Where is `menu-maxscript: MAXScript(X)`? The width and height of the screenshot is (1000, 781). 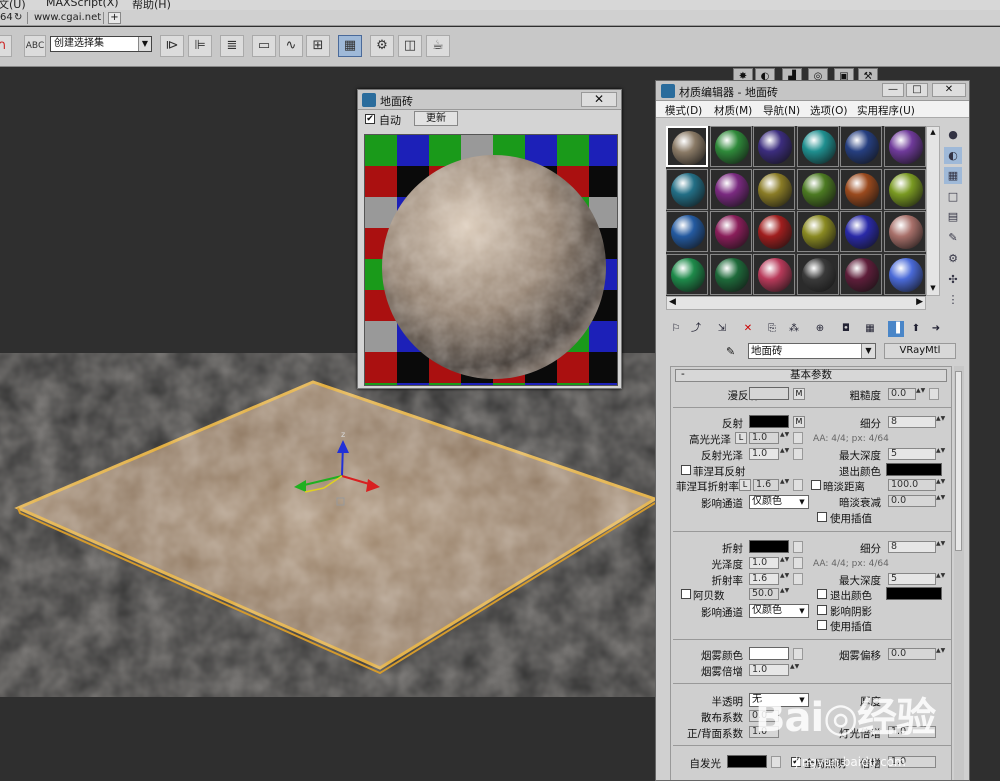 menu-maxscript: MAXScript(X) is located at coordinates (82, 4).